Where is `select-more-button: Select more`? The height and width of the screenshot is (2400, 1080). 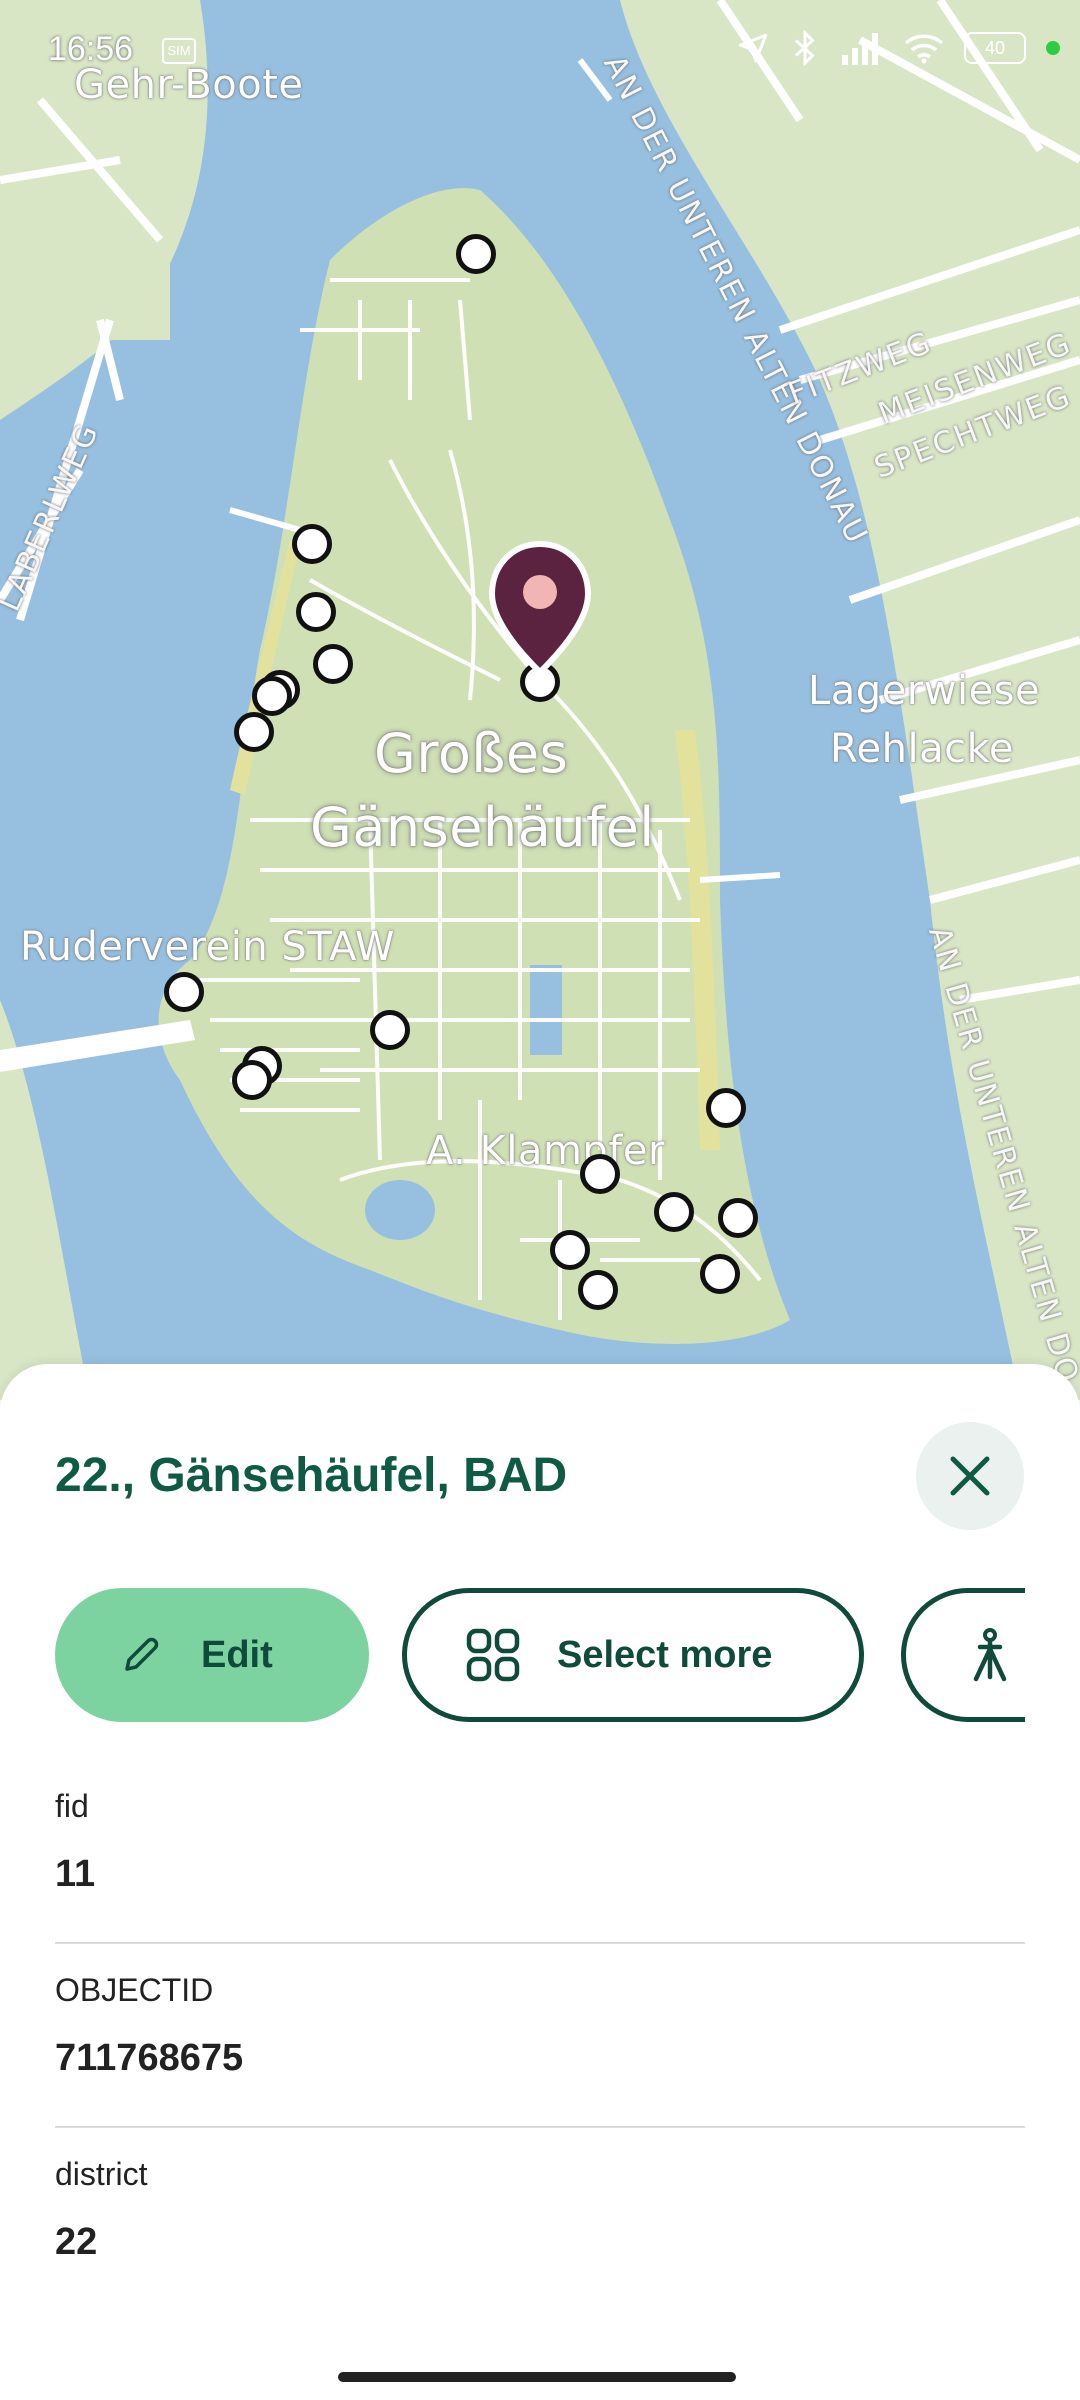
select-more-button: Select more is located at coordinates (633, 1655).